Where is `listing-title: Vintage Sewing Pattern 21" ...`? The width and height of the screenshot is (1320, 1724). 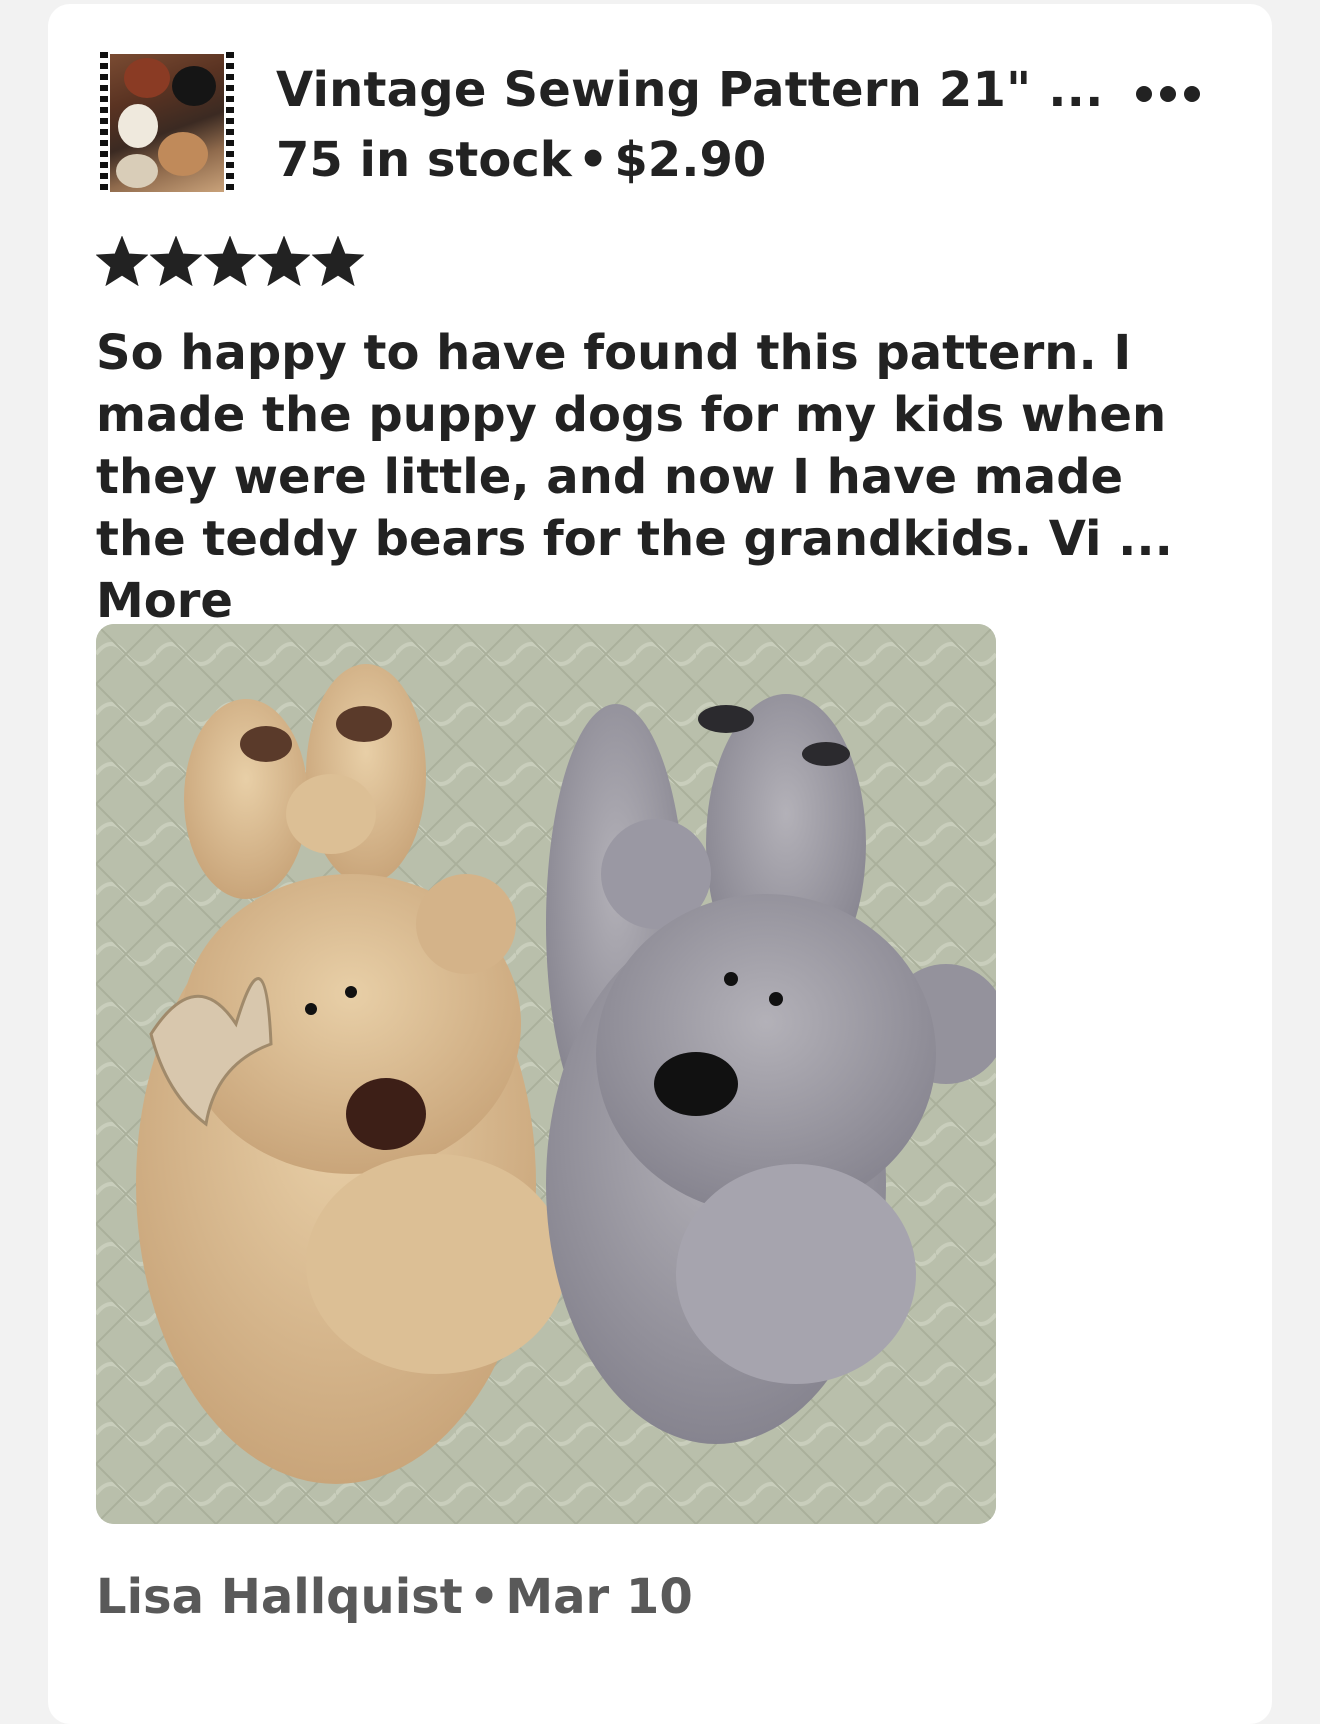 listing-title: Vintage Sewing Pattern 21" ... is located at coordinates (690, 90).